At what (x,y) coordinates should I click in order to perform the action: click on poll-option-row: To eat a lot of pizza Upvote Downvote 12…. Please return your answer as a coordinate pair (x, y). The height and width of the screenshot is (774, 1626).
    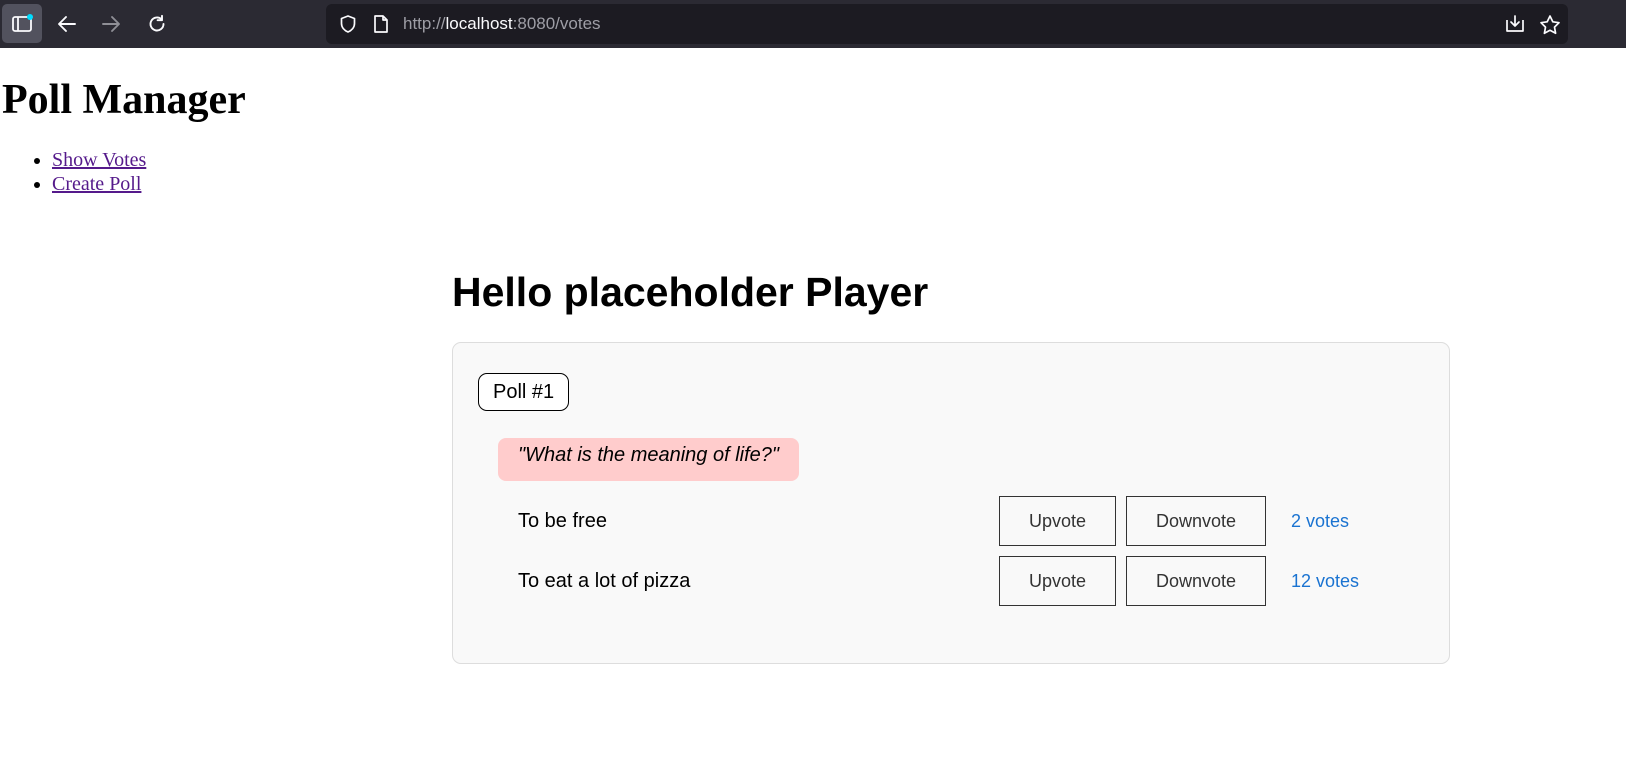
    Looking at the image, I should click on (951, 581).